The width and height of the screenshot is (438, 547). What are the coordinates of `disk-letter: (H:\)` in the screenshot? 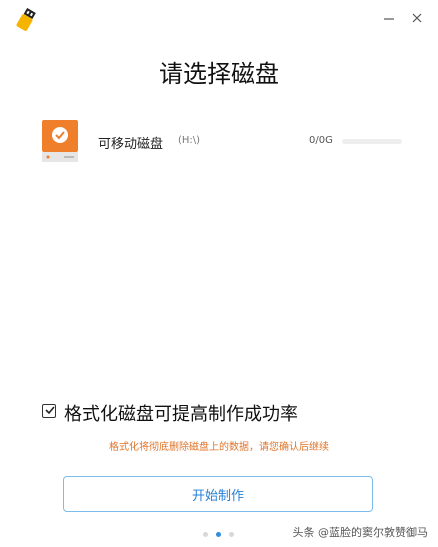 It's located at (189, 140).